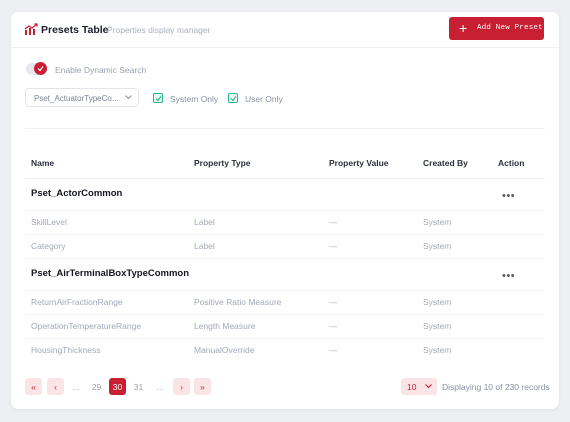 This screenshot has height=422, width=570. I want to click on add-new-preset-button: + Add New Preset, so click(496, 28).